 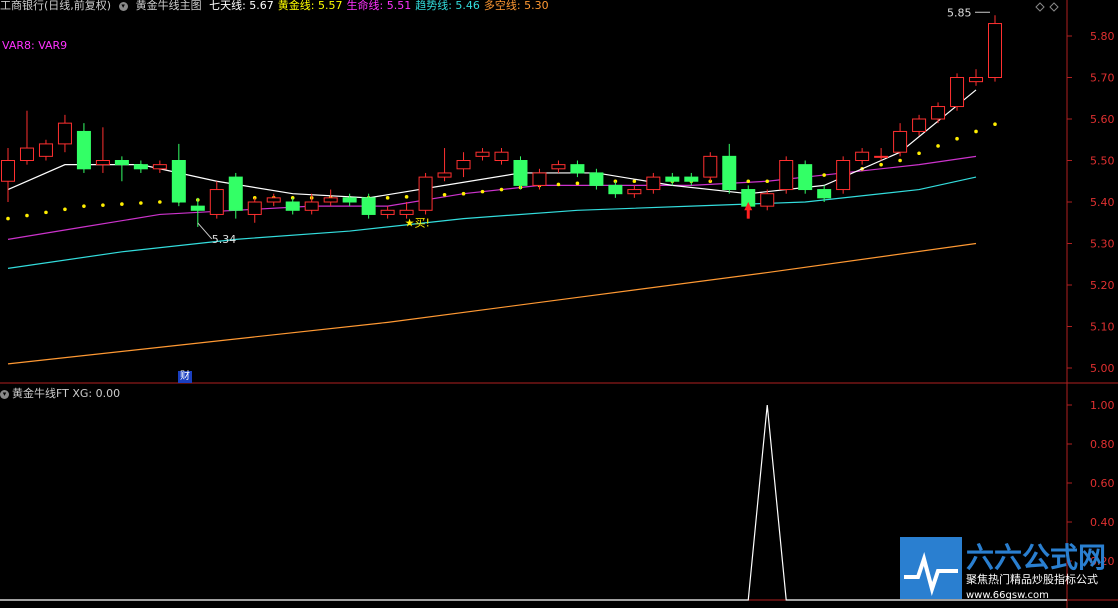 What do you see at coordinates (1102, 78) in the screenshot?
I see `price-tick-label: 5.70` at bounding box center [1102, 78].